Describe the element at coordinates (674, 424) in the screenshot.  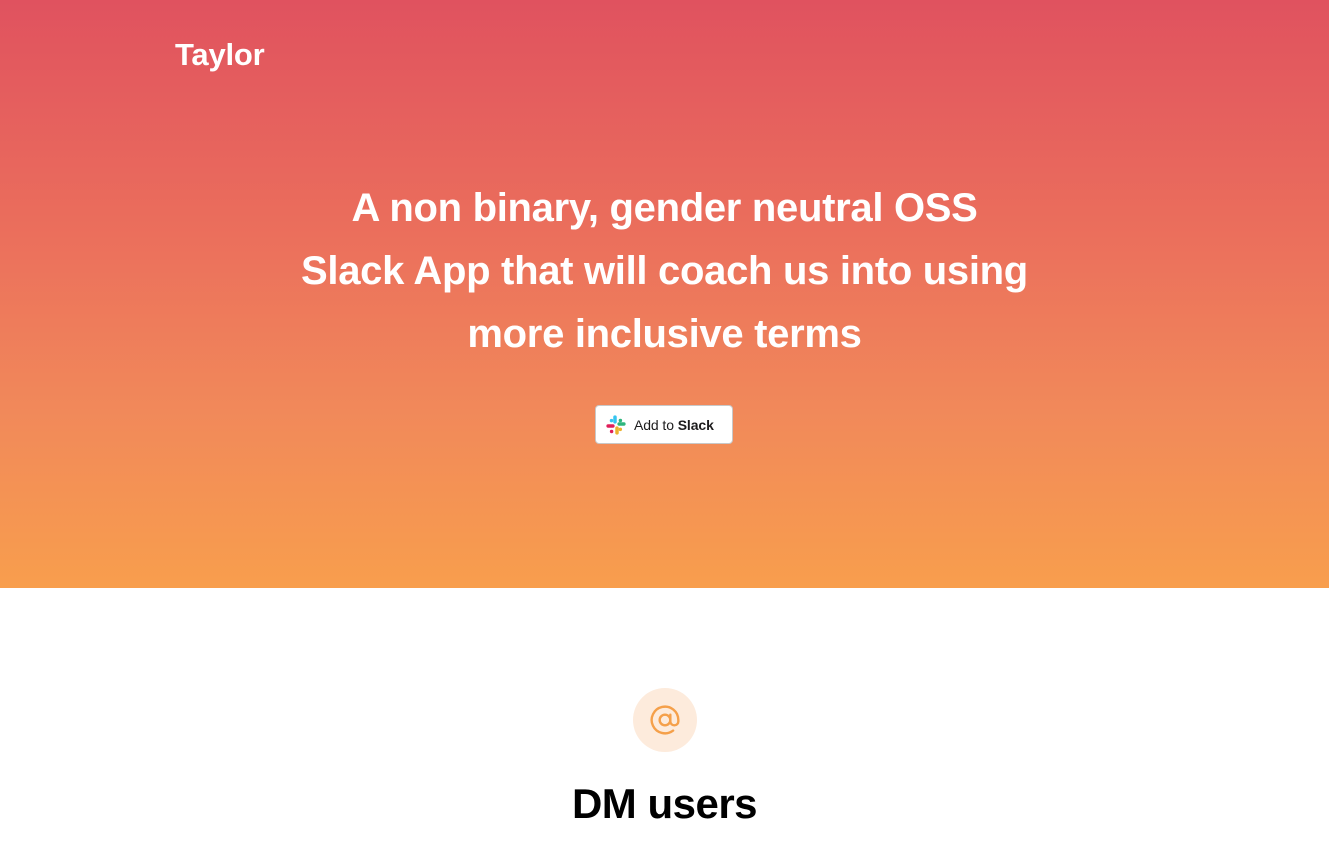
I see `add-to-slack-label: Add to Slack` at that location.